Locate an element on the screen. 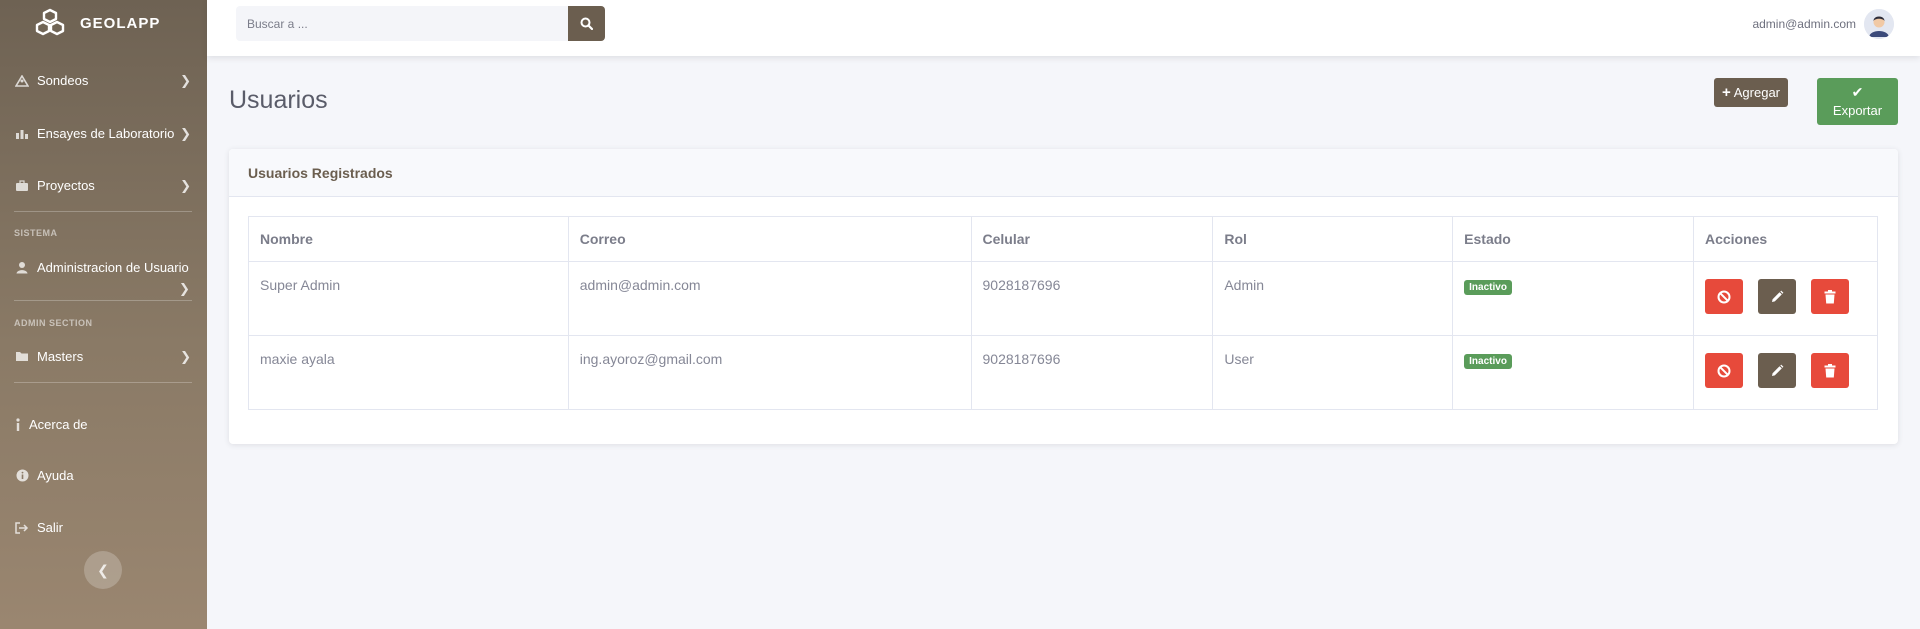 The height and width of the screenshot is (629, 1920). cell-correo: admin@admin.com is located at coordinates (769, 298).